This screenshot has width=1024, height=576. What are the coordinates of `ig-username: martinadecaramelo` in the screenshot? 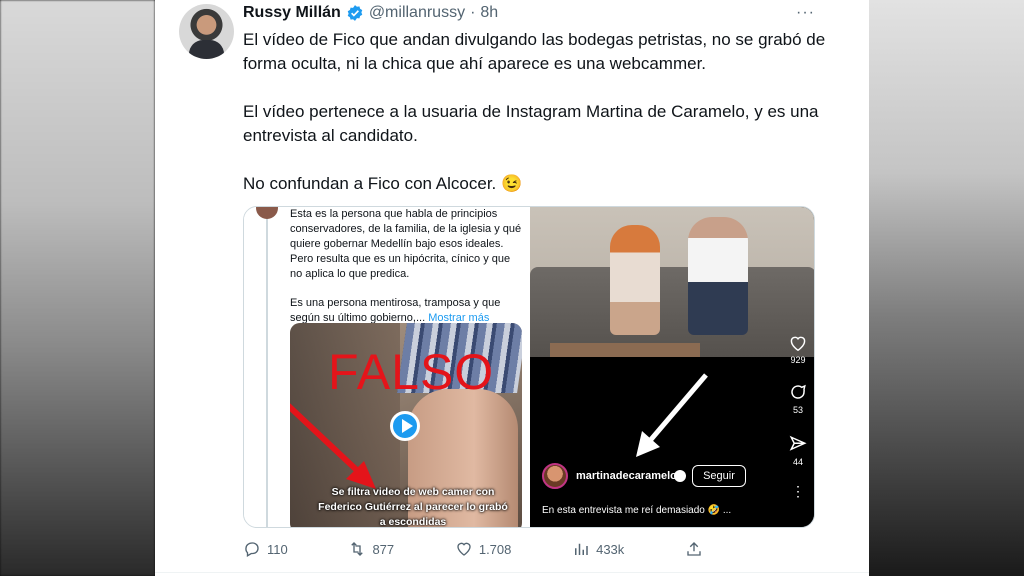 It's located at (626, 476).